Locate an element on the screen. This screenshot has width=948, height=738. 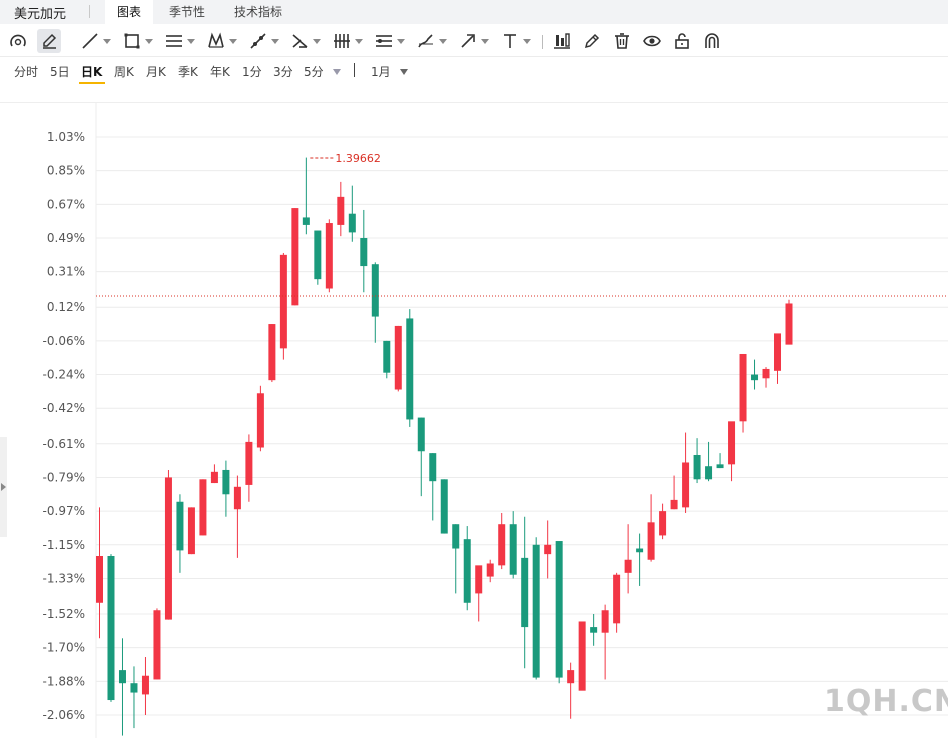
text-tool is located at coordinates (515, 41).